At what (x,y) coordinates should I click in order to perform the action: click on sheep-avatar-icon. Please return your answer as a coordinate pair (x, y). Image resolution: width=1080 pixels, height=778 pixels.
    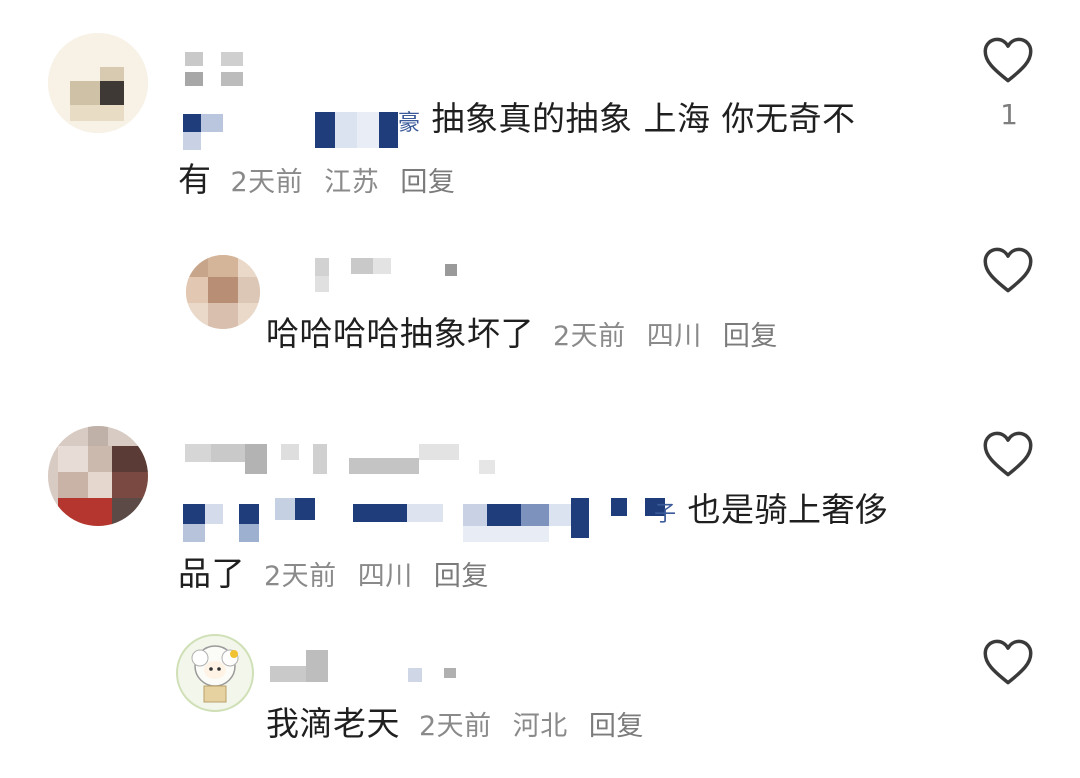
    Looking at the image, I should click on (215, 674).